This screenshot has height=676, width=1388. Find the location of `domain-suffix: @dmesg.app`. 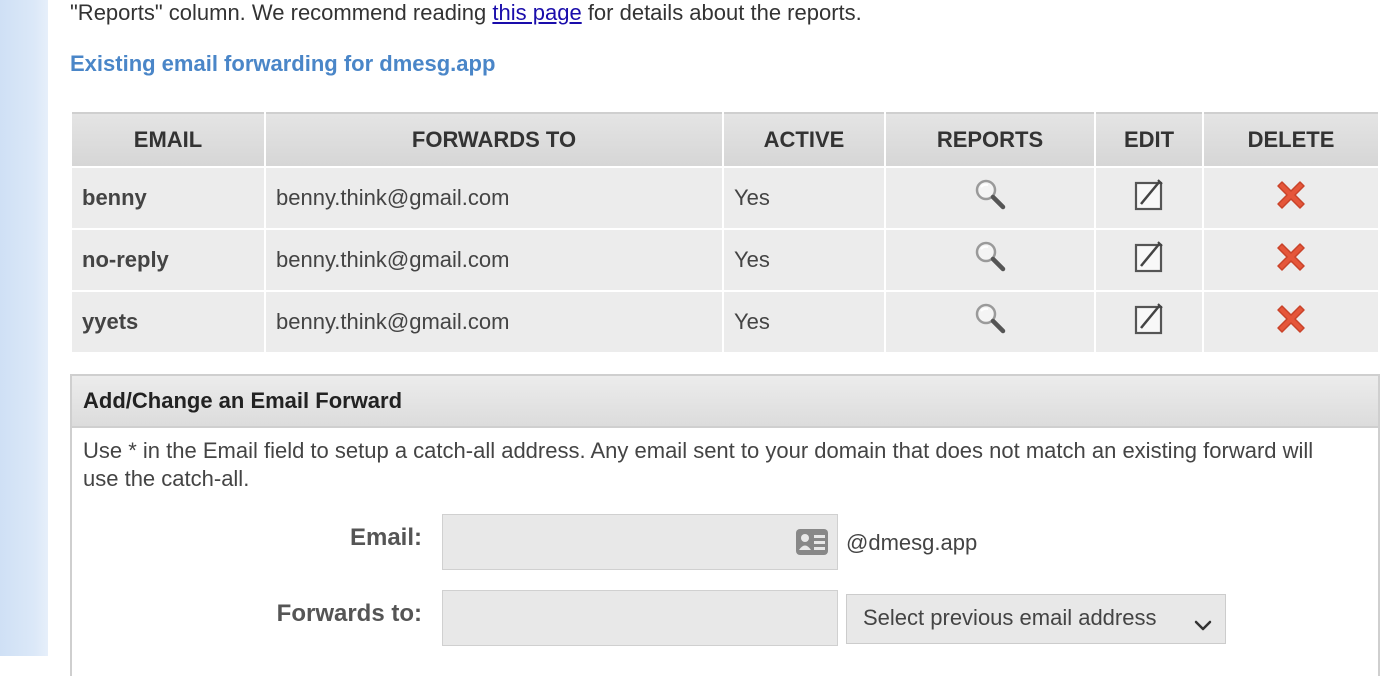

domain-suffix: @dmesg.app is located at coordinates (912, 542).